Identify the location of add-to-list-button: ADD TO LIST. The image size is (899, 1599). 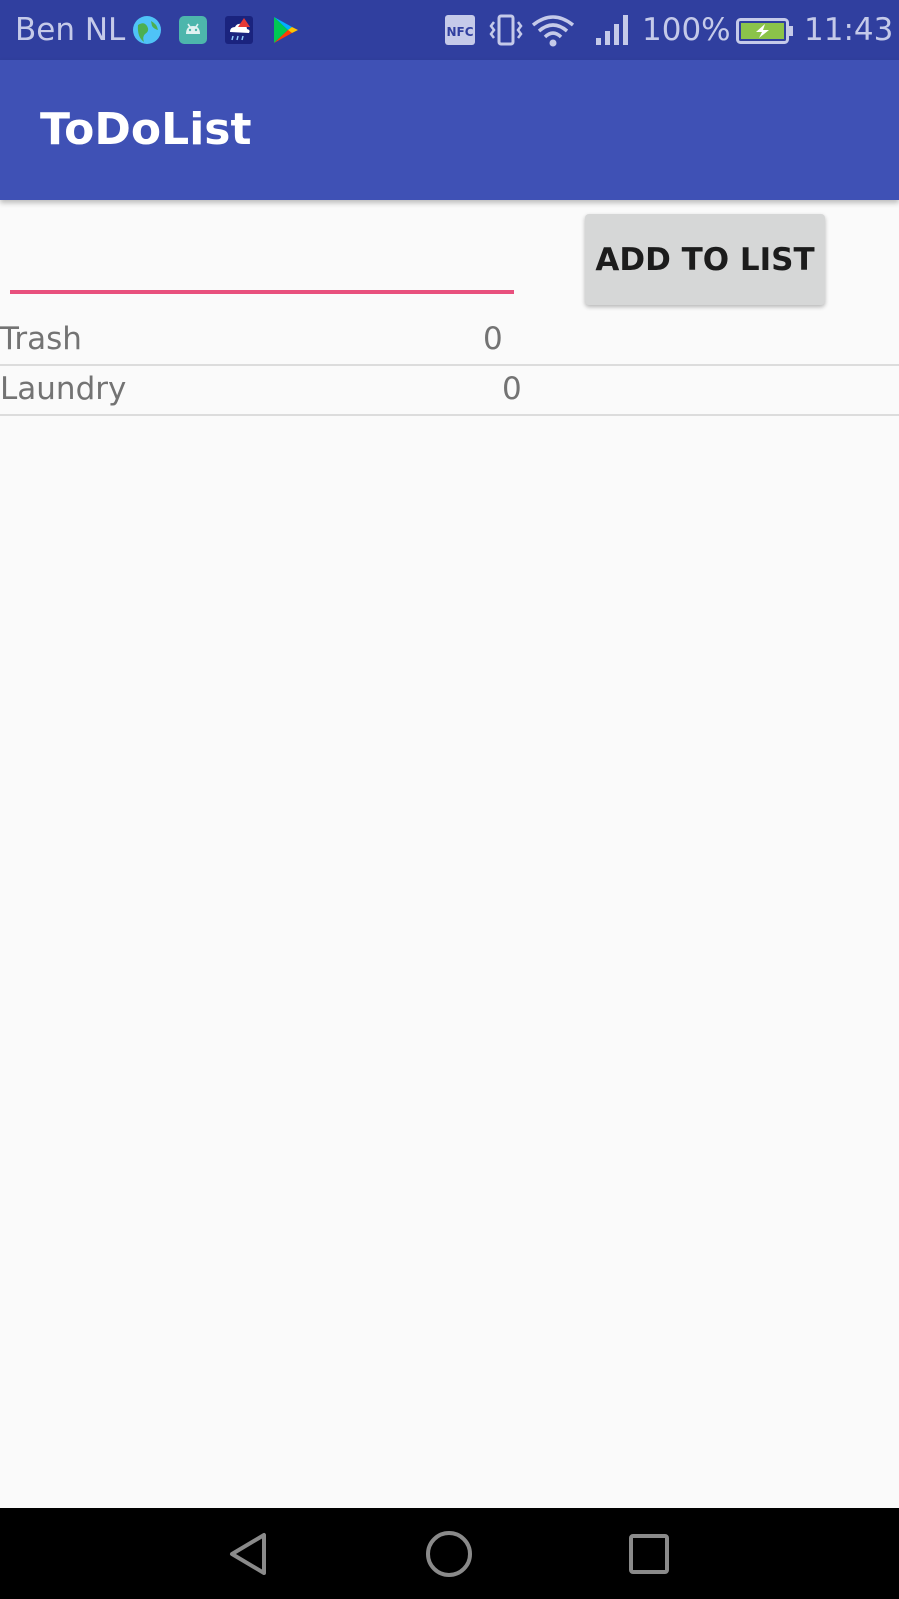
(705, 259).